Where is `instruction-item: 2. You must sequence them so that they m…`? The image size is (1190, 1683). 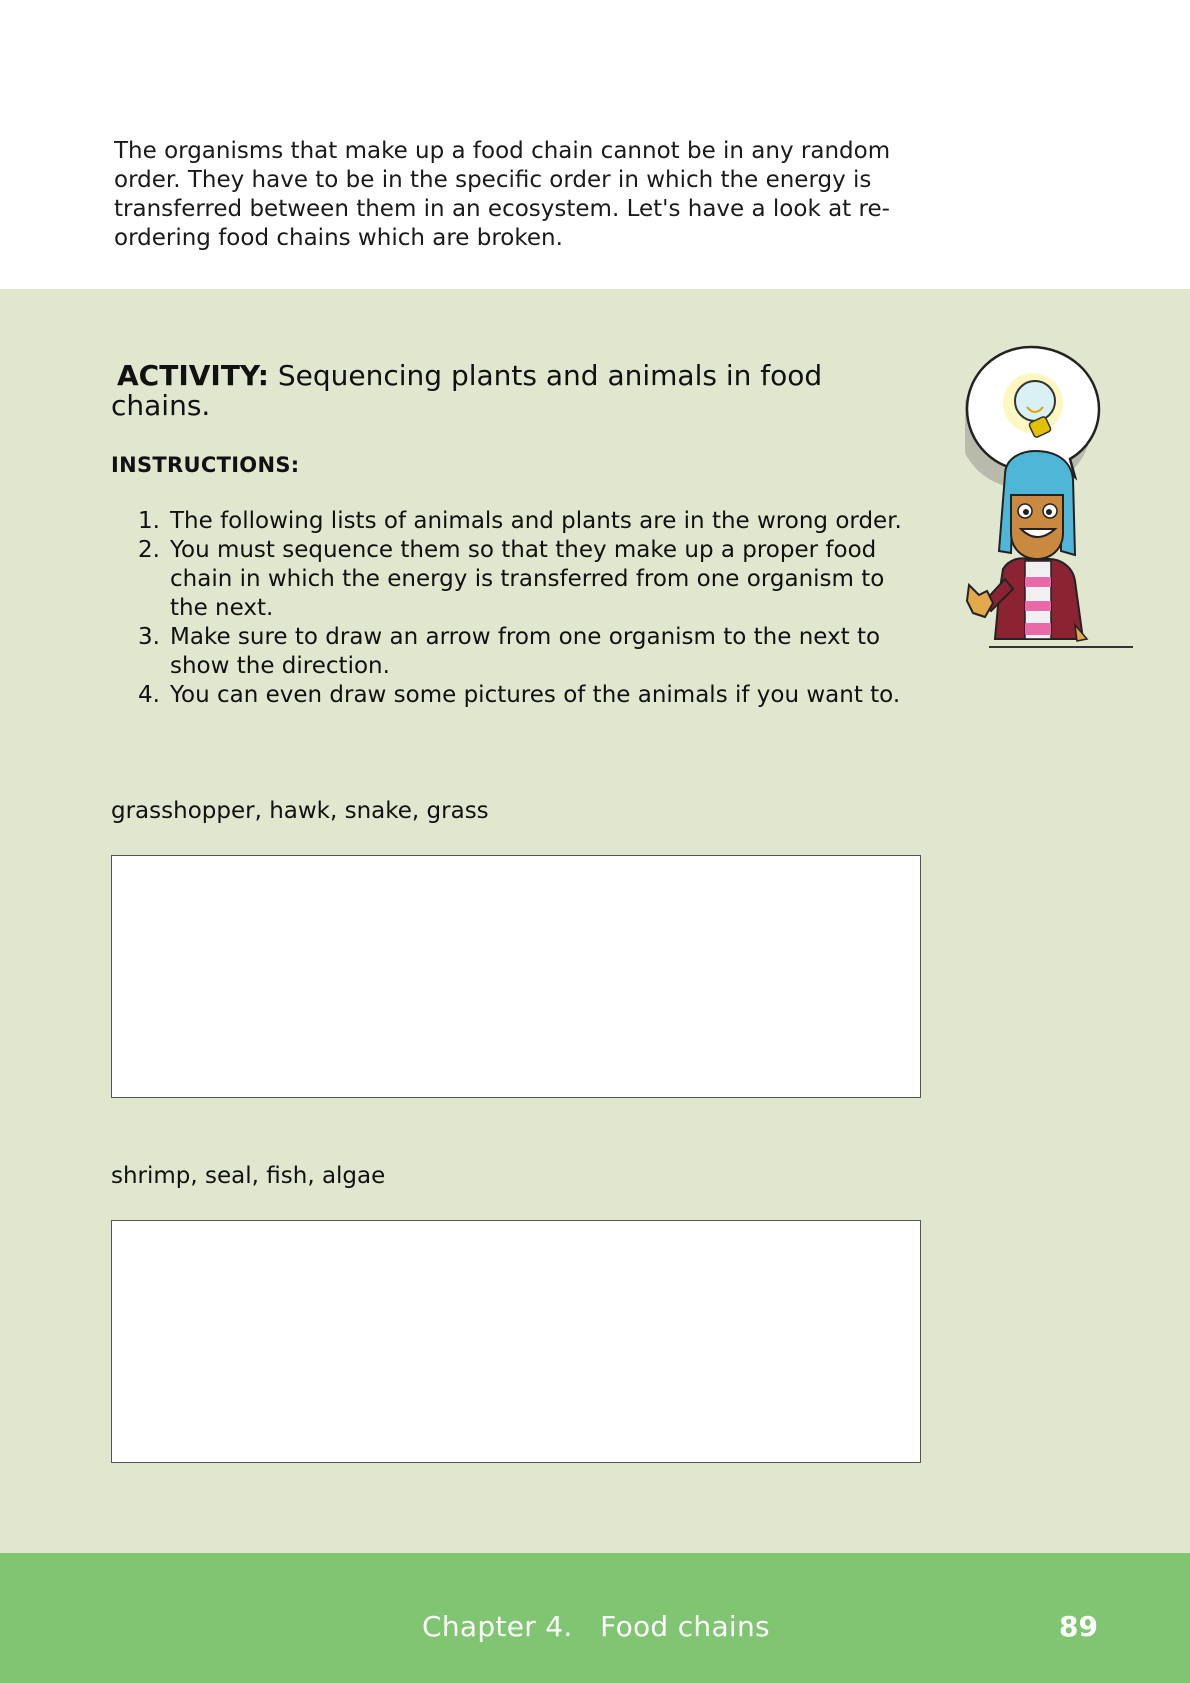
instruction-item: 2. You must sequence them so that they m… is located at coordinates (511, 579).